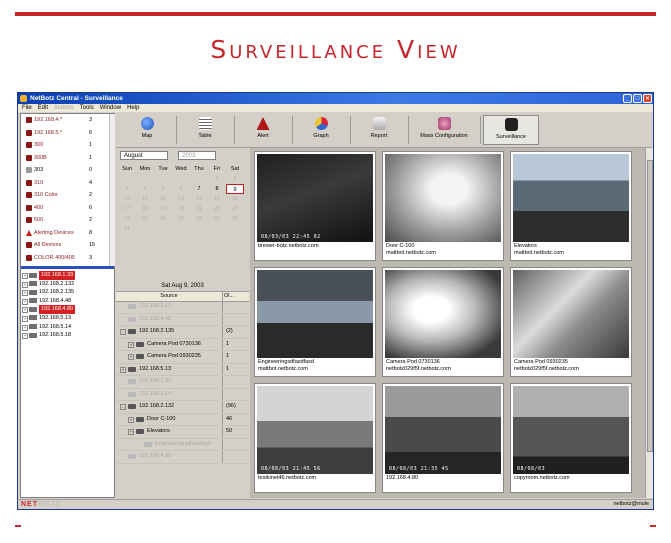  Describe the element at coordinates (182, 444) in the screenshot. I see `source-row: Engineeringsdfasdfasd` at that location.